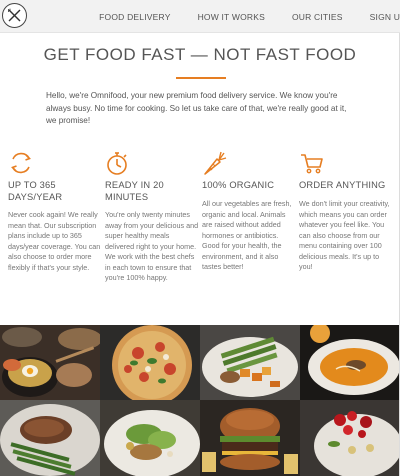 The height and width of the screenshot is (476, 400). I want to click on fork-knife-icon, so click(14, 15).